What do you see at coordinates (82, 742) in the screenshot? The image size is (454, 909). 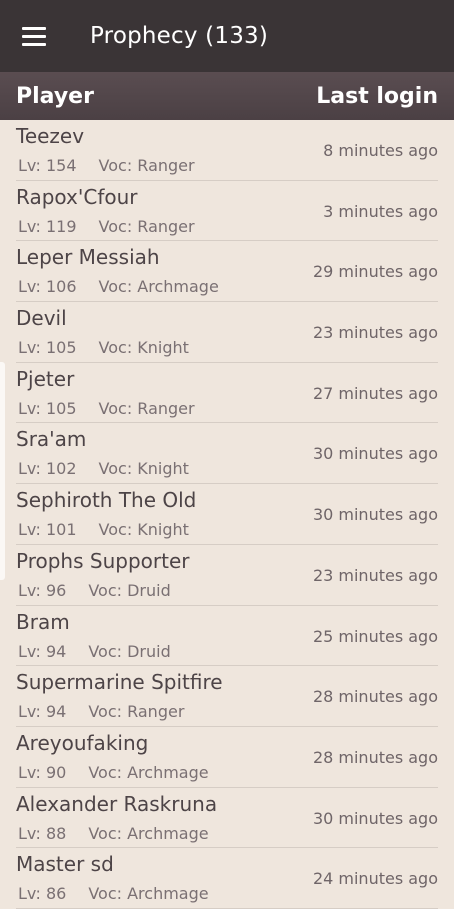 I see `player-name: Areyoufaking` at bounding box center [82, 742].